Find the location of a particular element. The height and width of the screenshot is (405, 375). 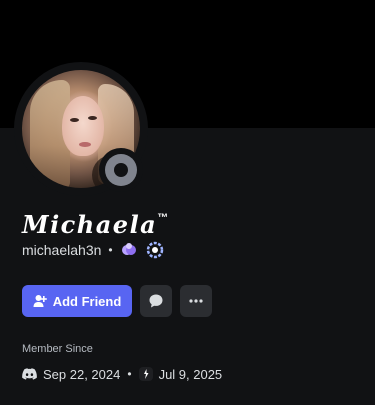

add-friend-label: Add Friend is located at coordinates (87, 301).